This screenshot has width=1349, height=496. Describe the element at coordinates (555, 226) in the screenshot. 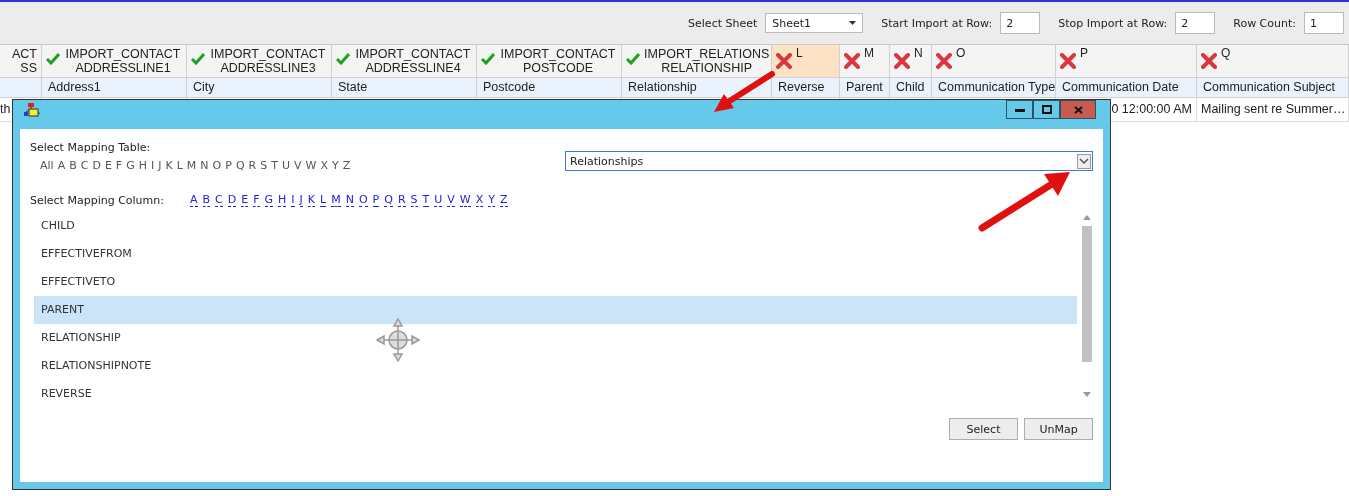

I see `list-item: CHILD` at that location.